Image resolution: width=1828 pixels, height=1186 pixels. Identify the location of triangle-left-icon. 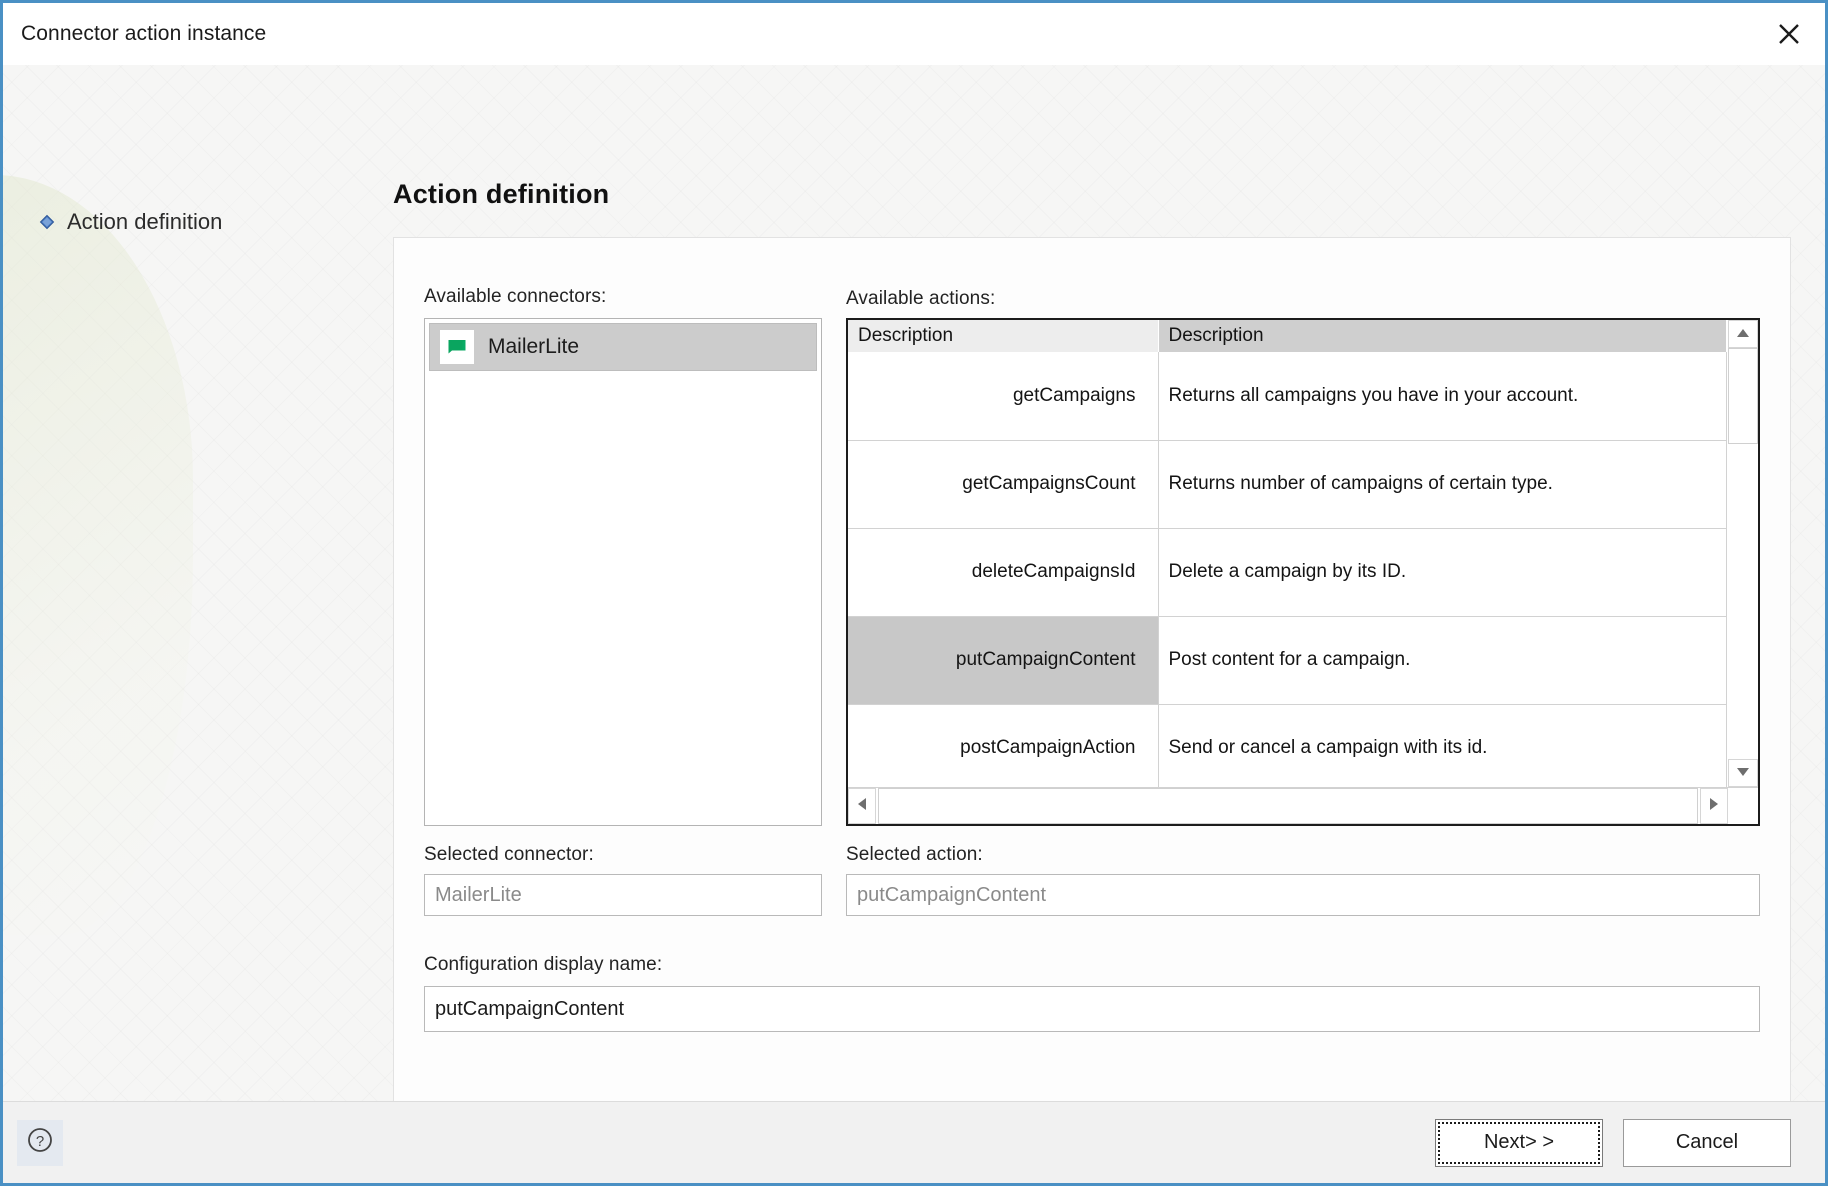
(862, 806).